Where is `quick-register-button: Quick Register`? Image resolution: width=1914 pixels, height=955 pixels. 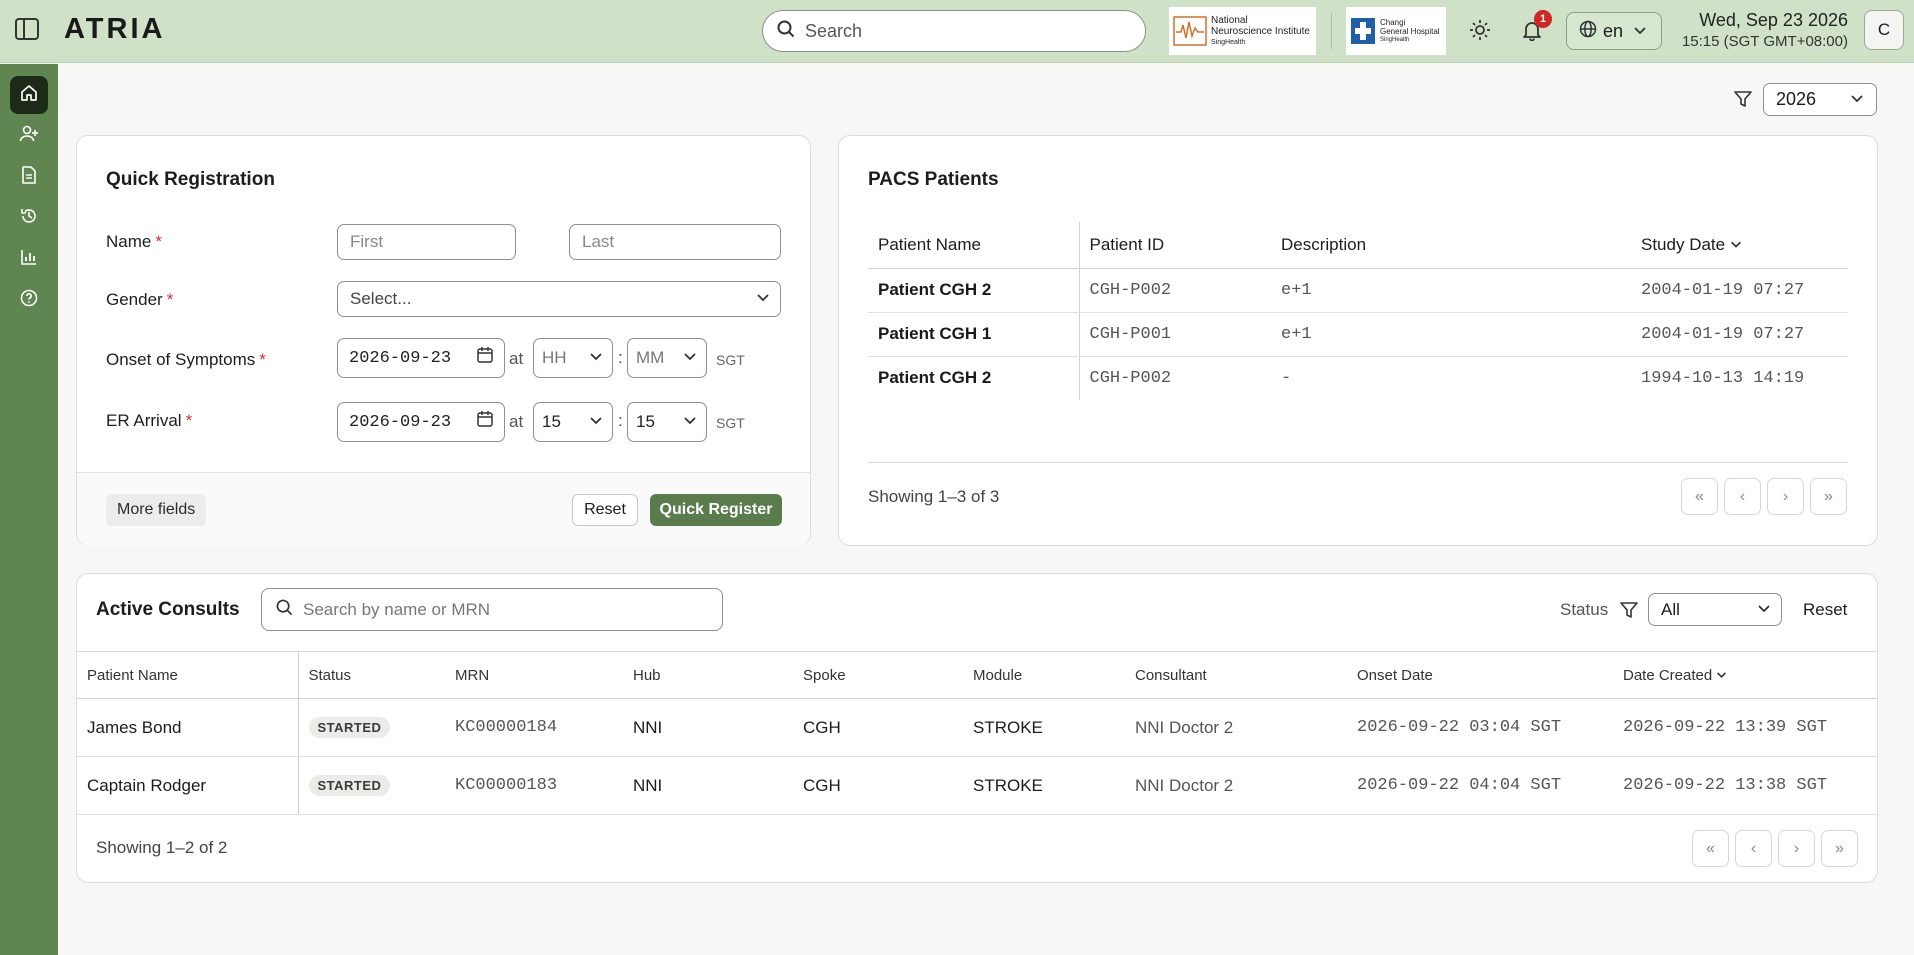 quick-register-button: Quick Register is located at coordinates (716, 510).